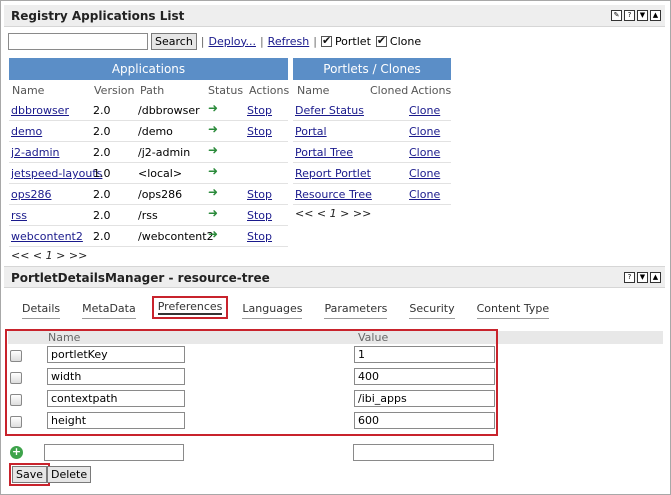 This screenshot has width=671, height=495. I want to click on applications-header: Applications, so click(148, 69).